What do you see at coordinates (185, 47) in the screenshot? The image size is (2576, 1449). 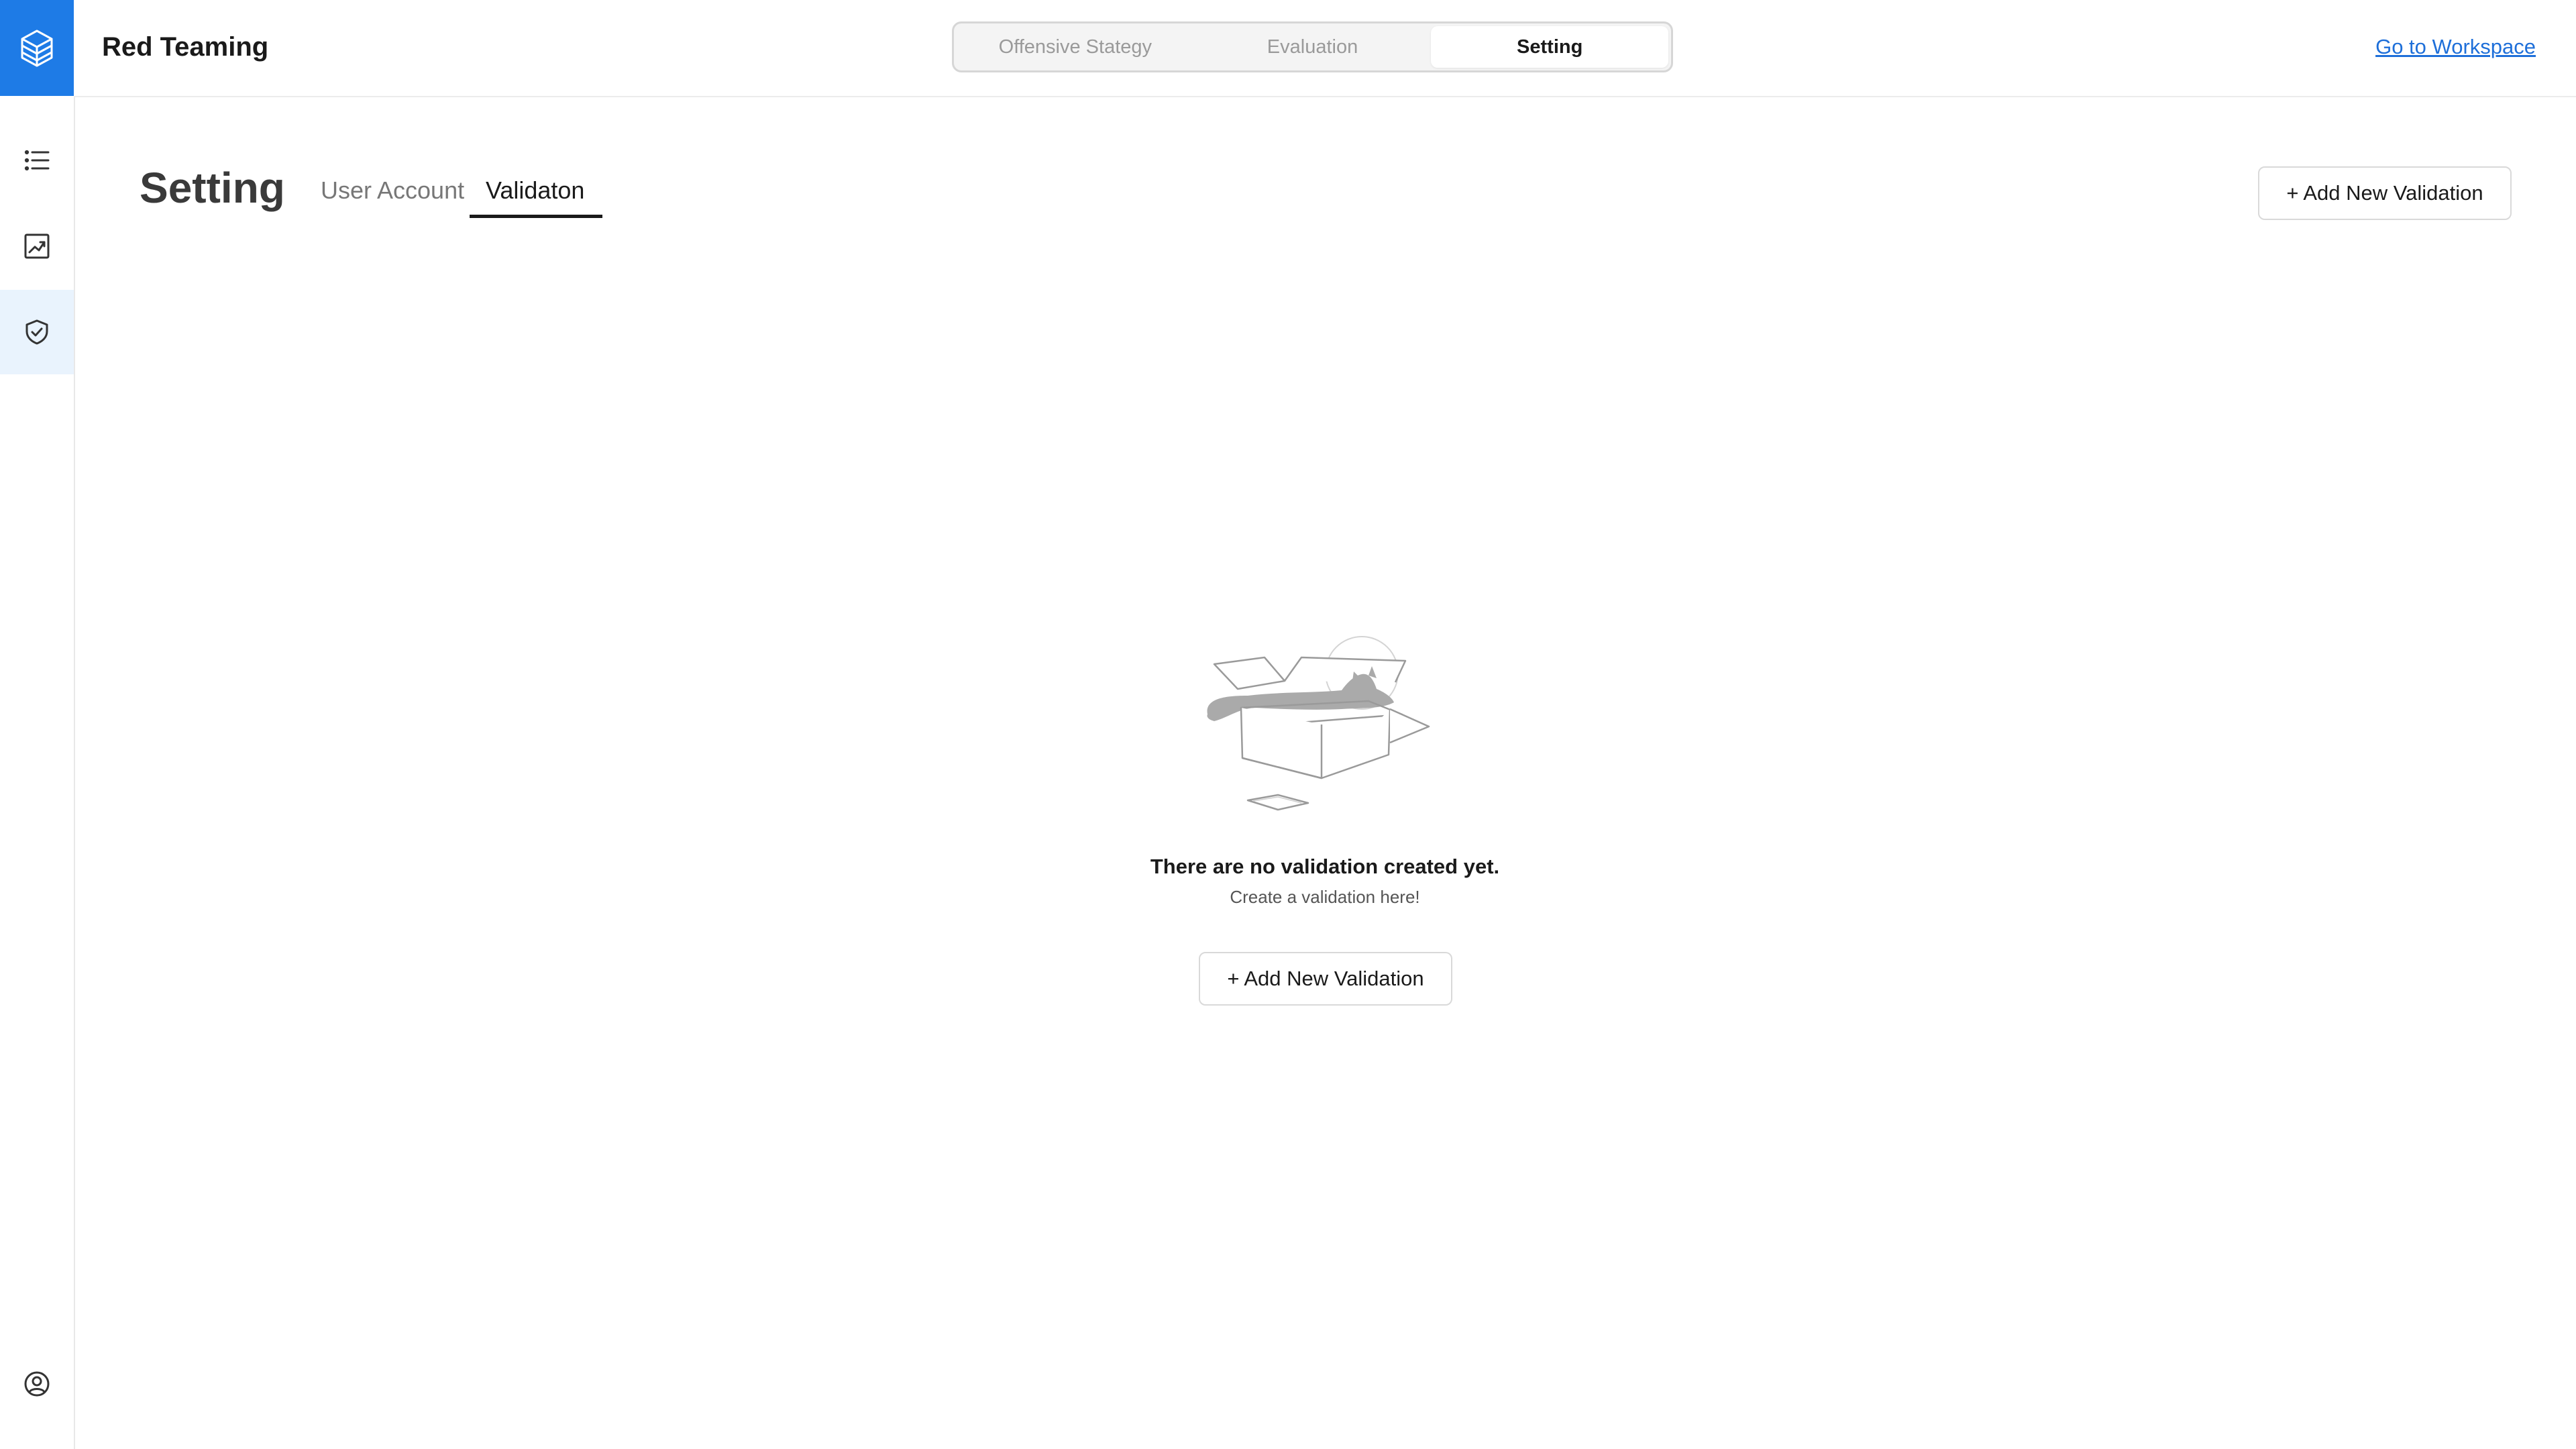 I see `app-title: Red Teaming` at bounding box center [185, 47].